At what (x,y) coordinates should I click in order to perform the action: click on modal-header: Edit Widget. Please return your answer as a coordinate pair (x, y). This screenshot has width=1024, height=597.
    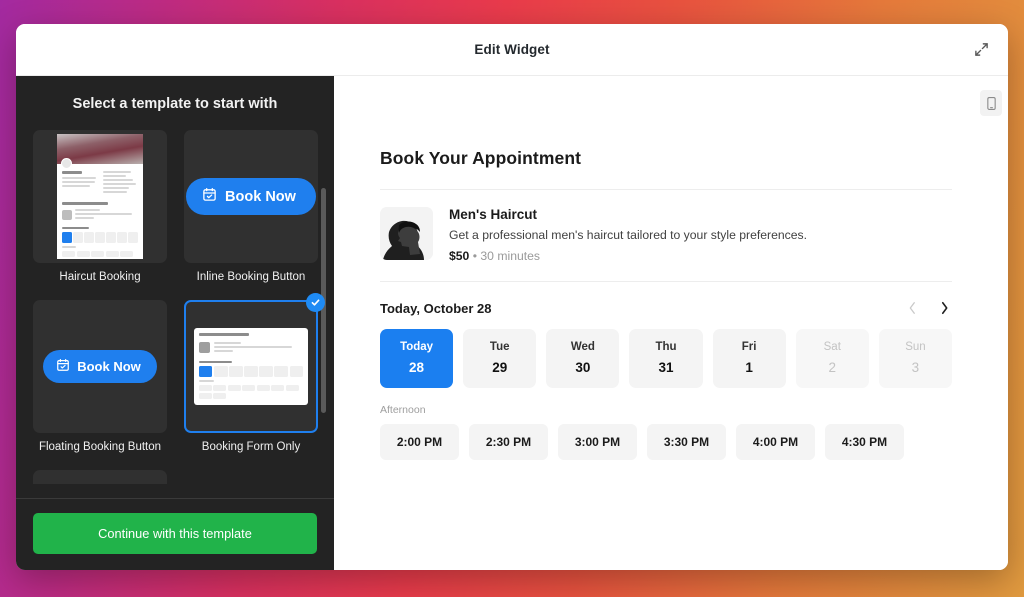
    Looking at the image, I should click on (512, 50).